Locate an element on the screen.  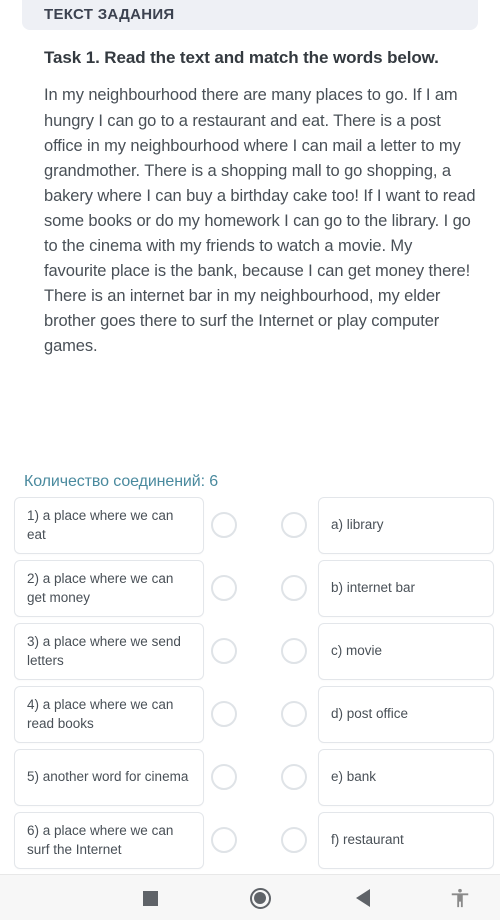
connections-count-label: Количество соединений: 6 is located at coordinates (121, 481).